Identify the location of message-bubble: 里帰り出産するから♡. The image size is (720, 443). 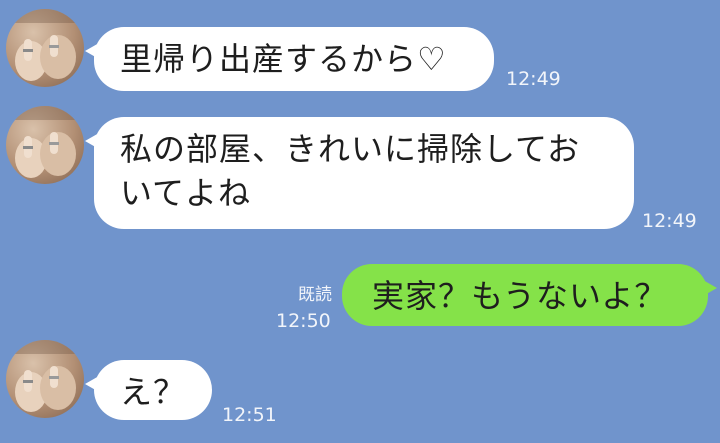
(289, 59).